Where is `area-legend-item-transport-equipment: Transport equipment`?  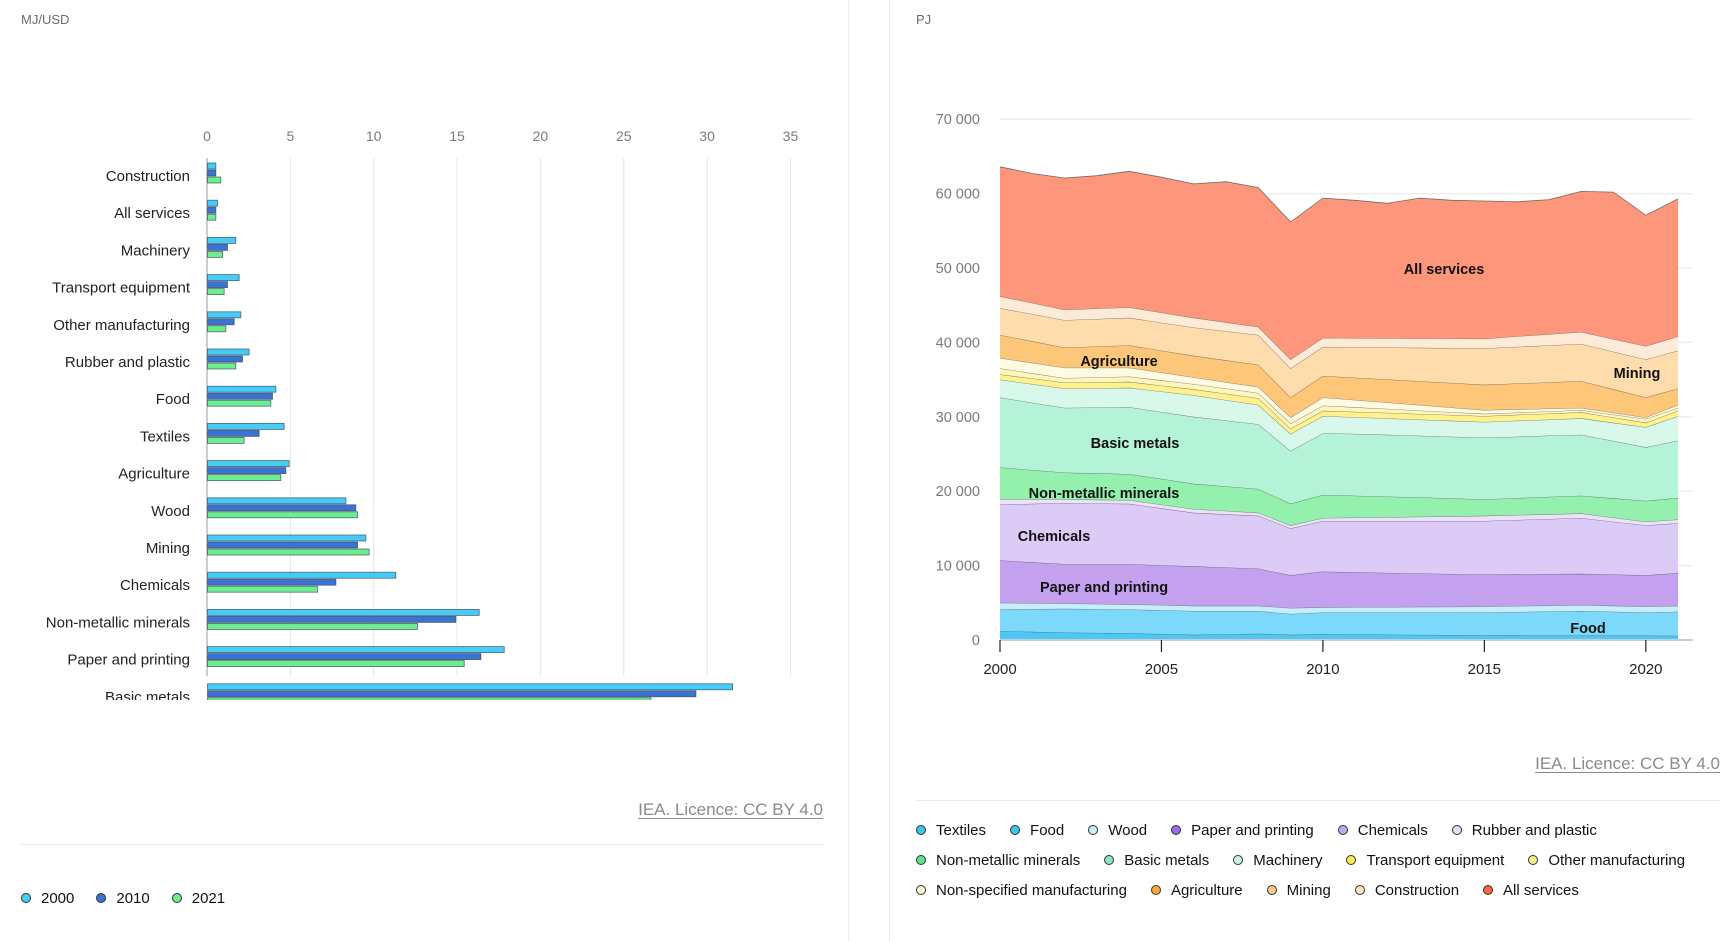
area-legend-item-transport-equipment: Transport equipment is located at coordinates (1425, 860).